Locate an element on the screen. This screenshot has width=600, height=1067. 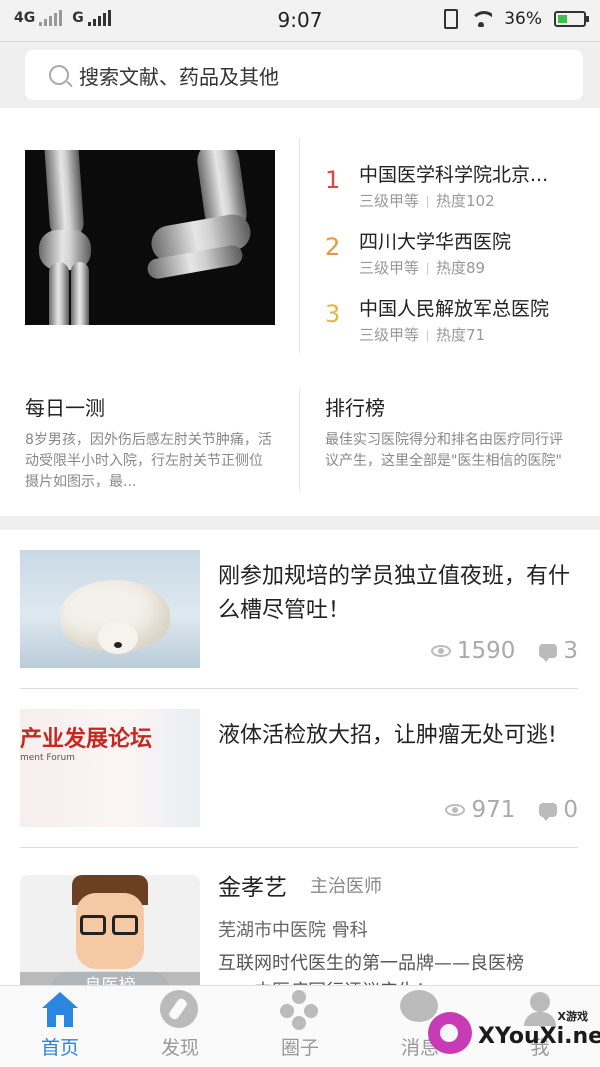
ranking-item: 2 四川大学华西医院 三级甲等 热度89 is located at coordinates (455, 255).